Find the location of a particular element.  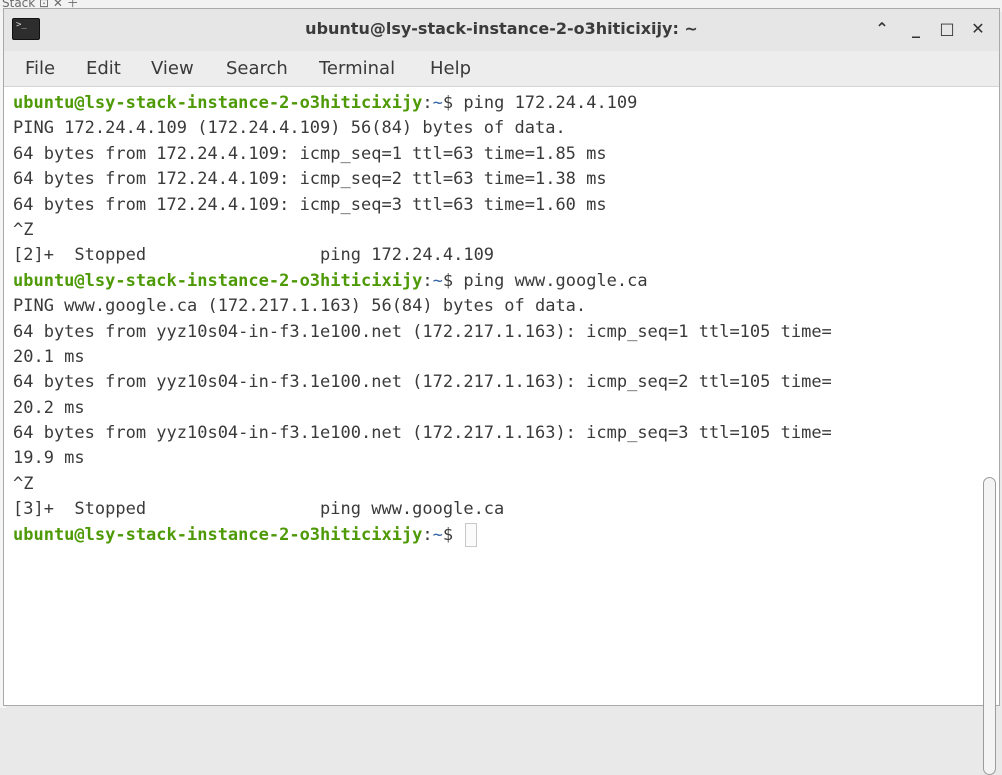

menu-help: Help is located at coordinates (450, 68).